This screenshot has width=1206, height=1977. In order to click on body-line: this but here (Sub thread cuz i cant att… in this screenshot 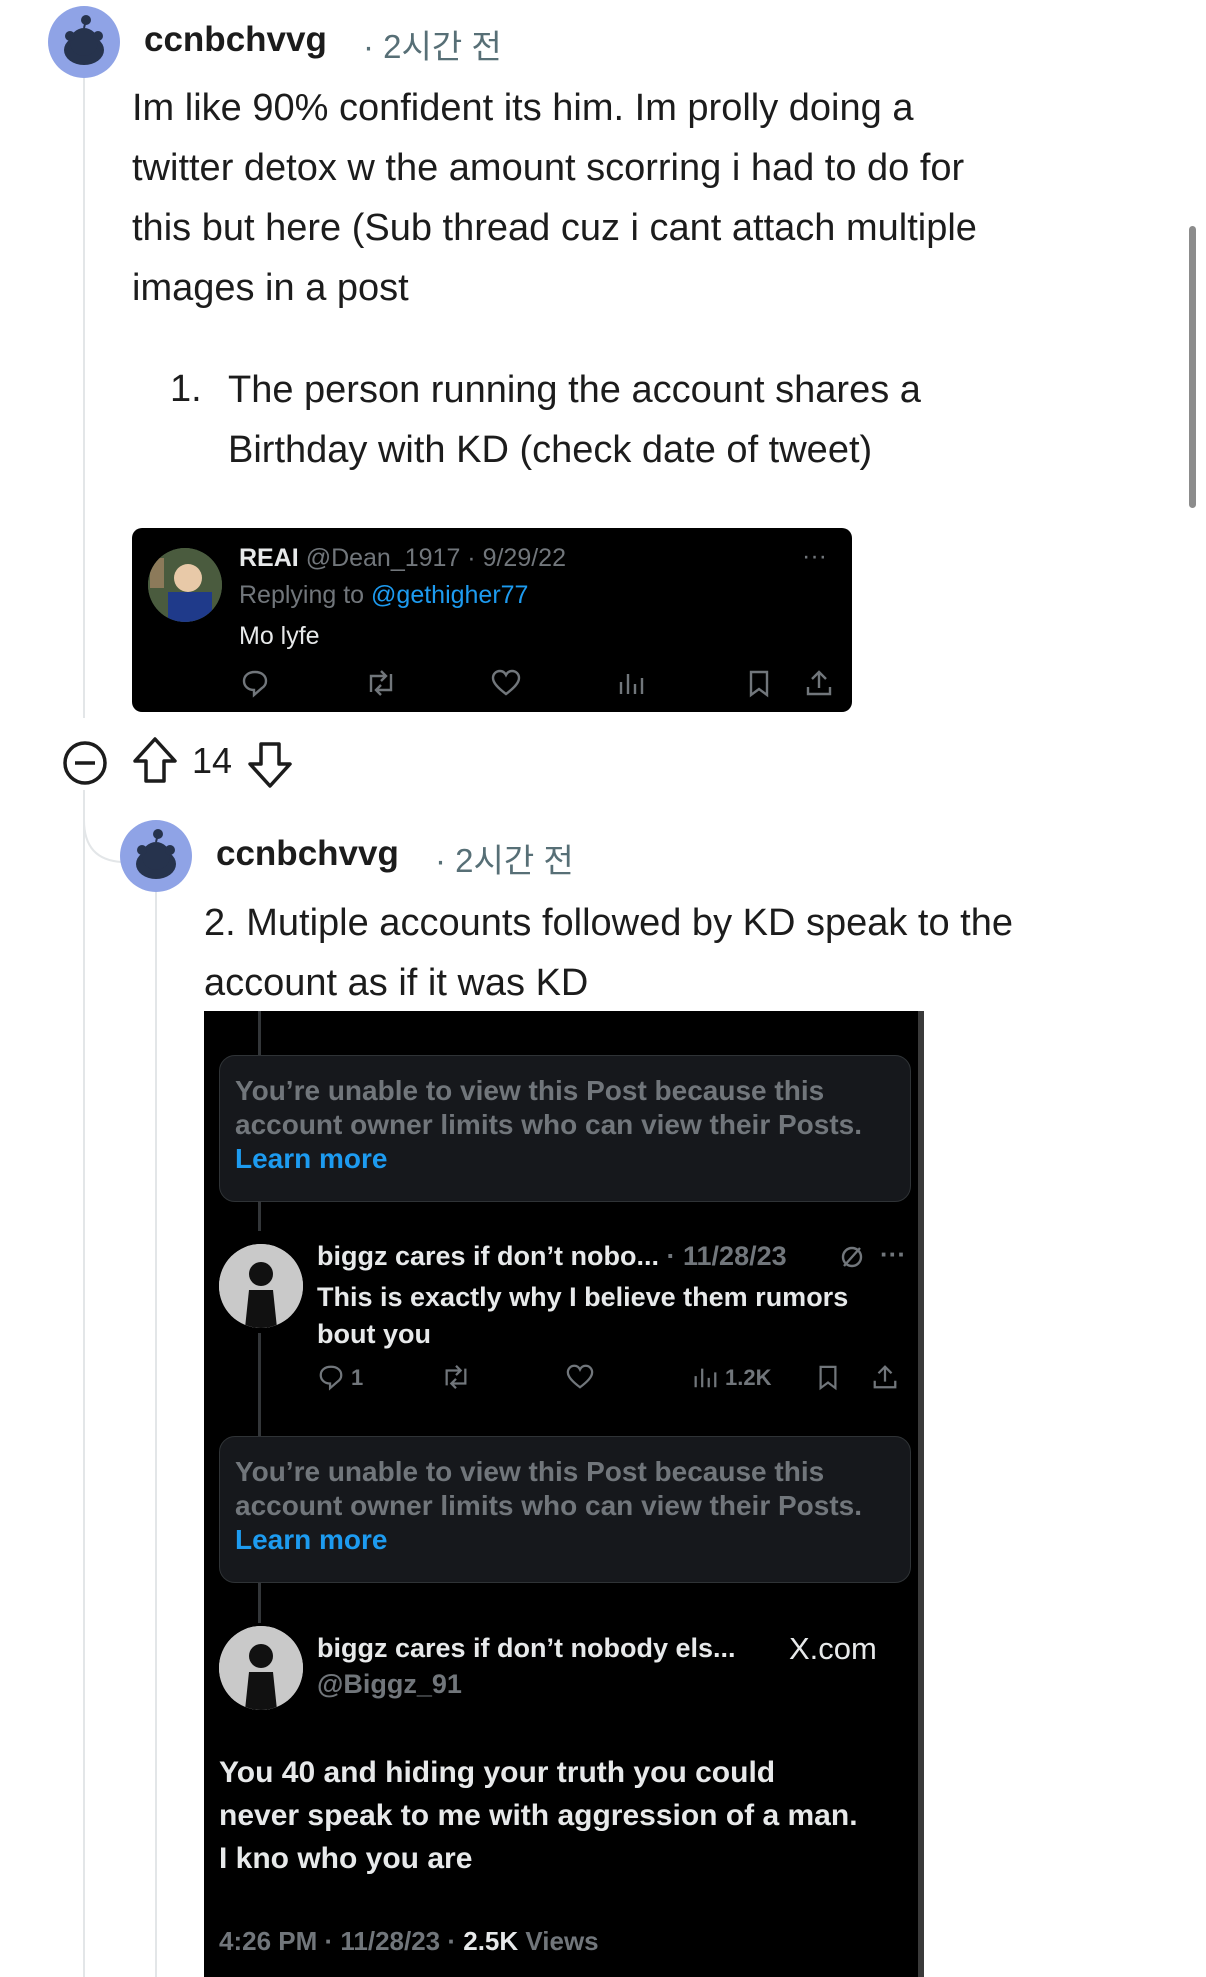, I will do `click(554, 228)`.